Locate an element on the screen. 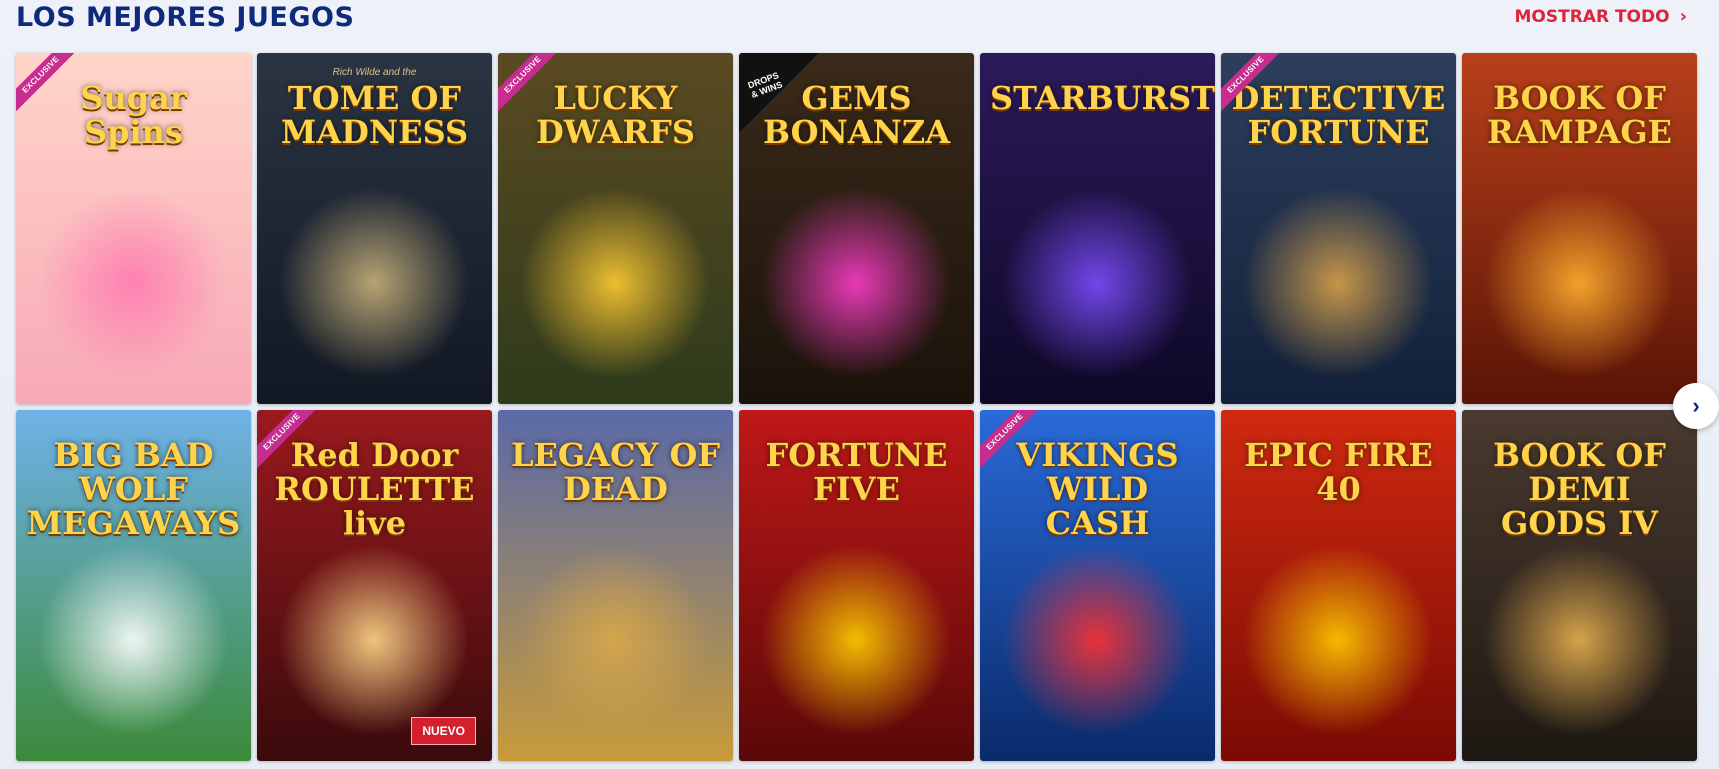  game-title: DETECTIVE FORTUNE is located at coordinates (1338, 115).